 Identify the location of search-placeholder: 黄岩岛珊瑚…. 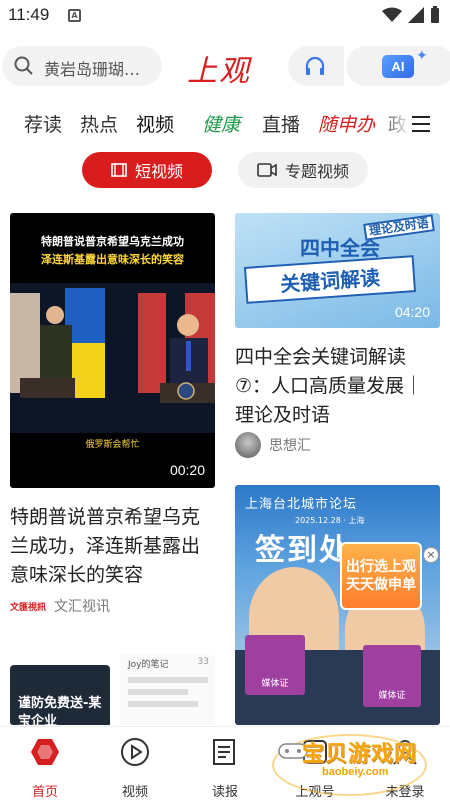
(92, 69).